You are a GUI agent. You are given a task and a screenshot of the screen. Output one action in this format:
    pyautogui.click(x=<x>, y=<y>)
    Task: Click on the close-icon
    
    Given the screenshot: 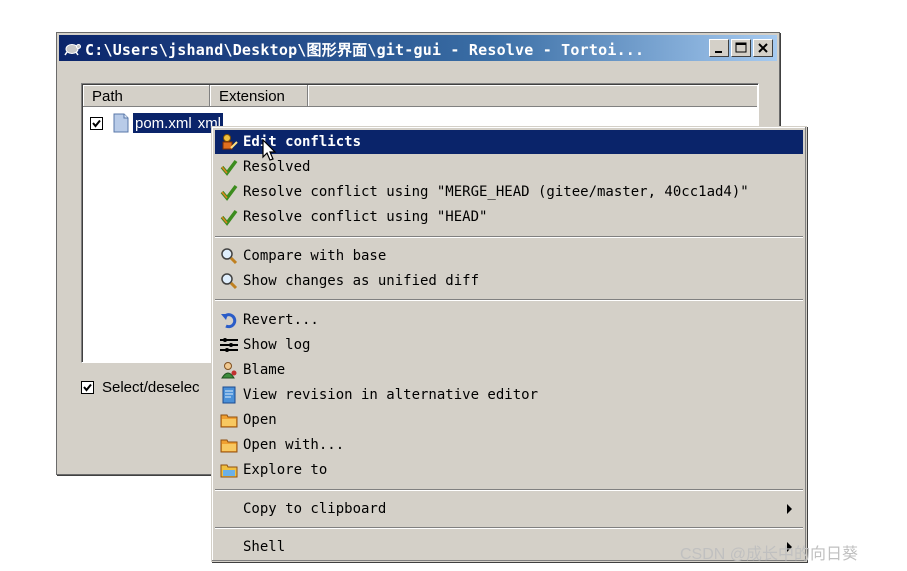 What is the action you would take?
    pyautogui.click(x=763, y=48)
    